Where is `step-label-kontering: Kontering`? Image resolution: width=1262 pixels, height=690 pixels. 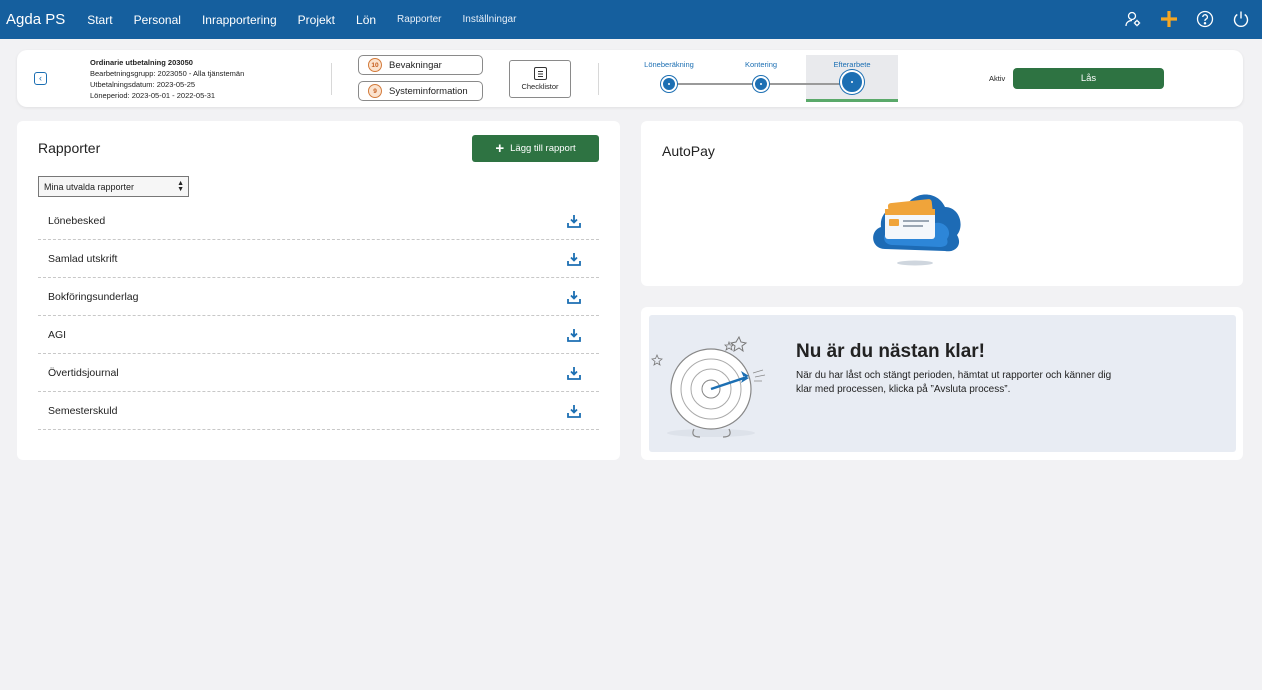
step-label-kontering: Kontering is located at coordinates (761, 64).